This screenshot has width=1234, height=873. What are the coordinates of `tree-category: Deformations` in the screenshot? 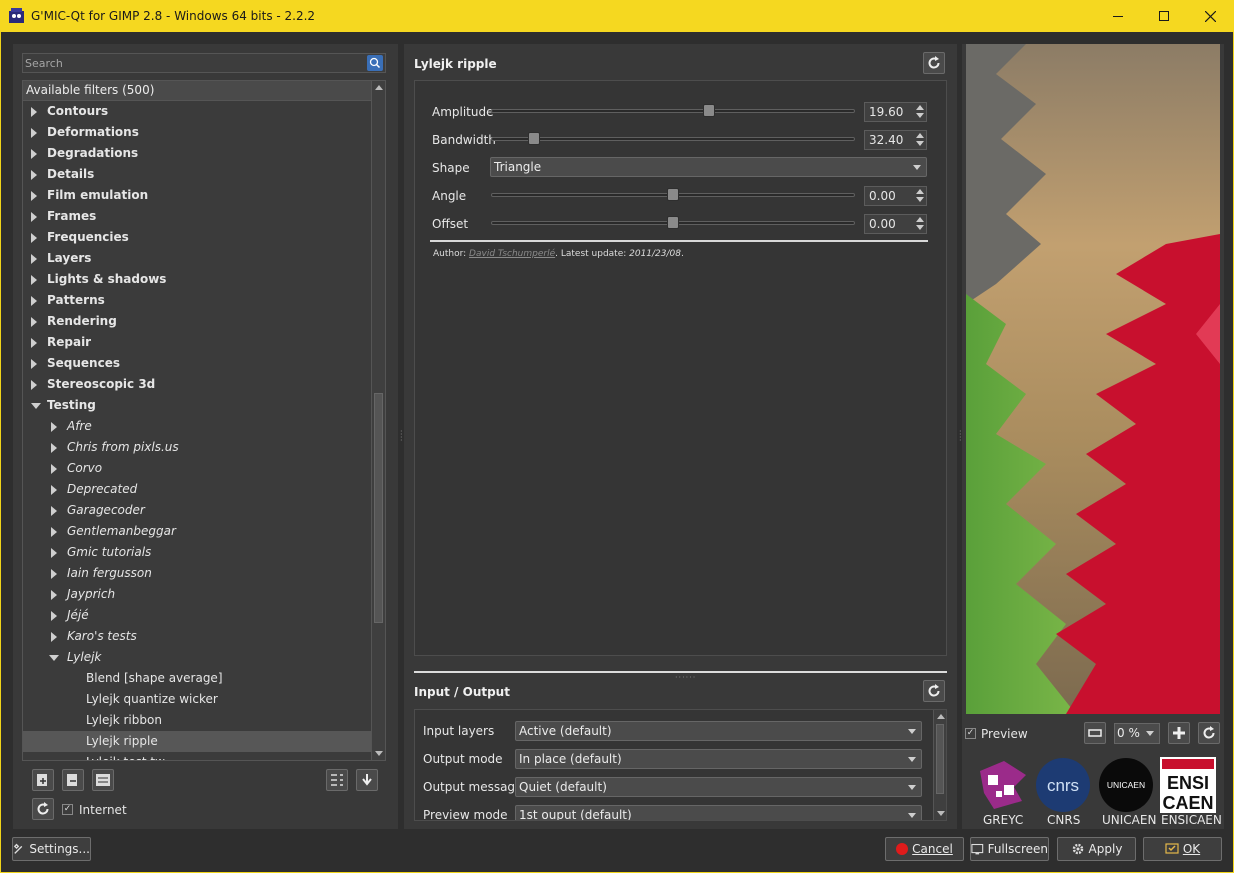 It's located at (204, 132).